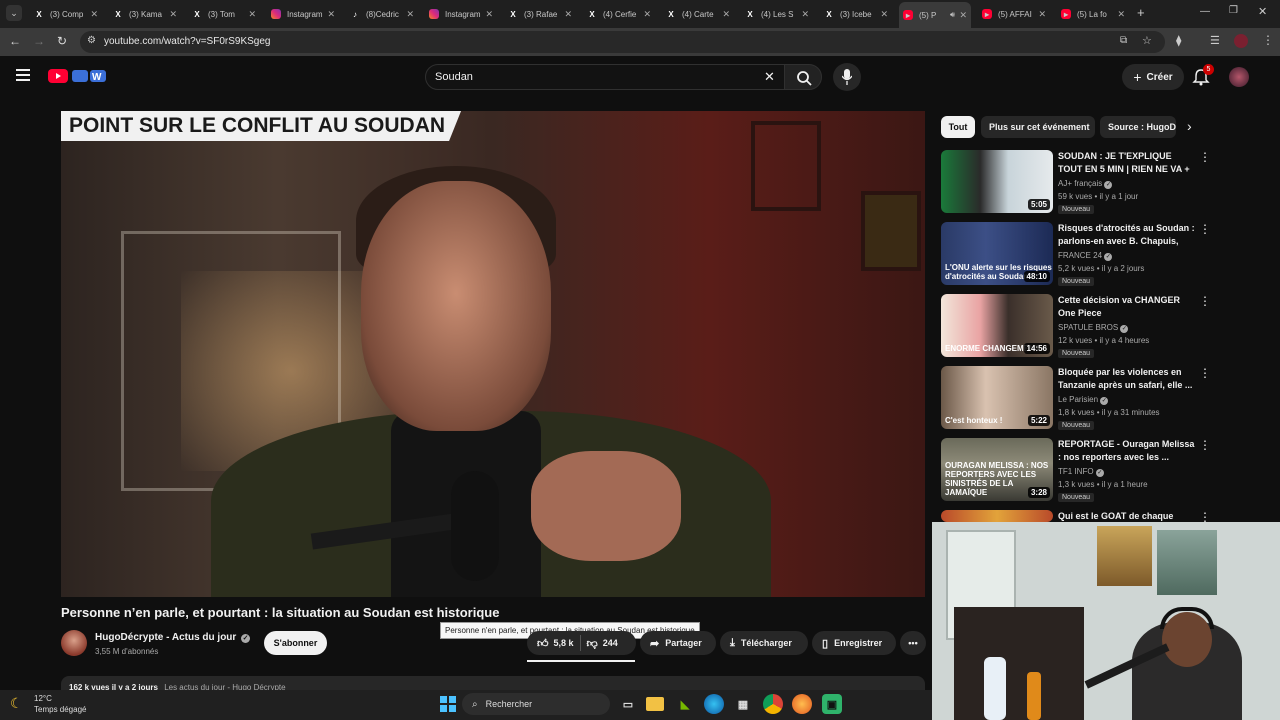 This screenshot has height=720, width=1280. I want to click on install-app-icon: ⧉, so click(1123, 40).